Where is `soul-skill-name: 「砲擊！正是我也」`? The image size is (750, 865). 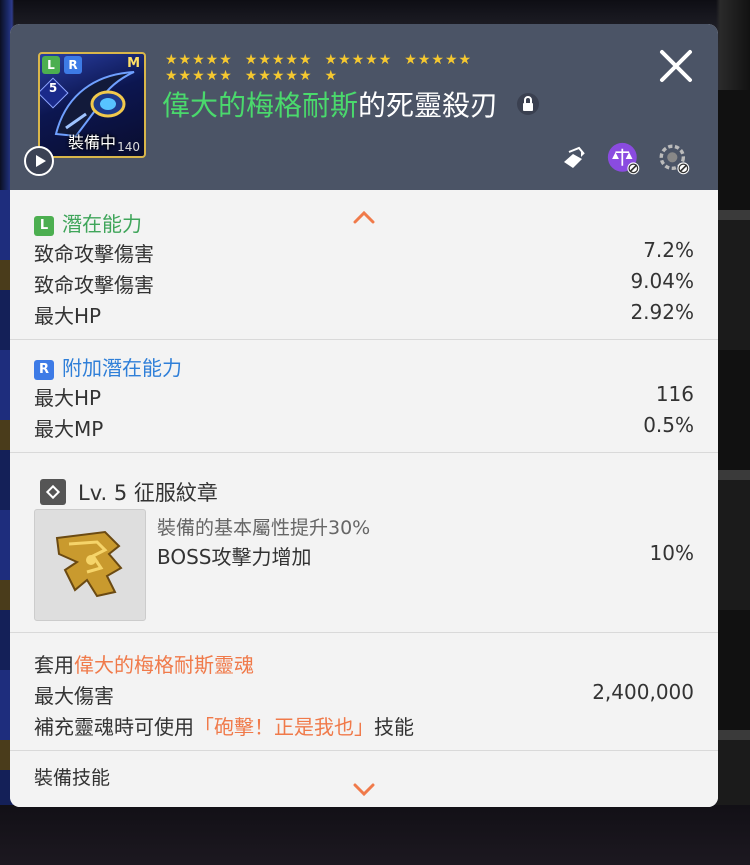
soul-skill-name: 「砲擊！正是我也」 is located at coordinates (284, 727).